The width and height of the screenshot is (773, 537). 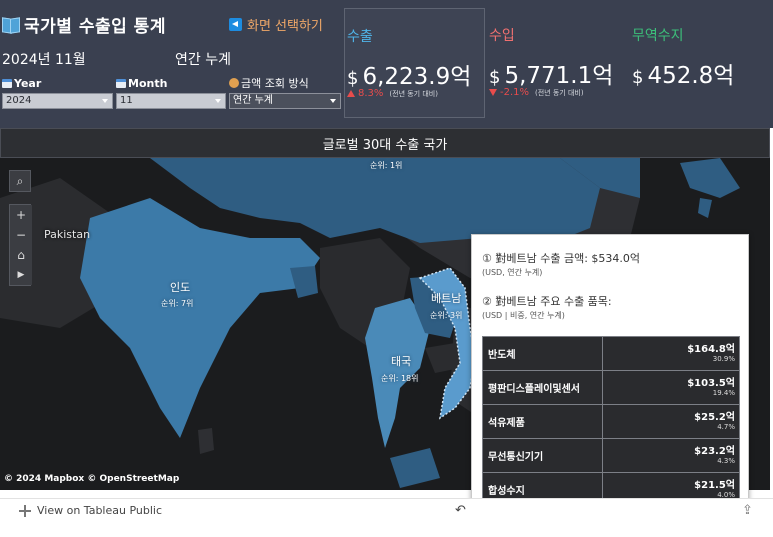 I want to click on india-rank-label: 순위: 7위, so click(x=177, y=303).